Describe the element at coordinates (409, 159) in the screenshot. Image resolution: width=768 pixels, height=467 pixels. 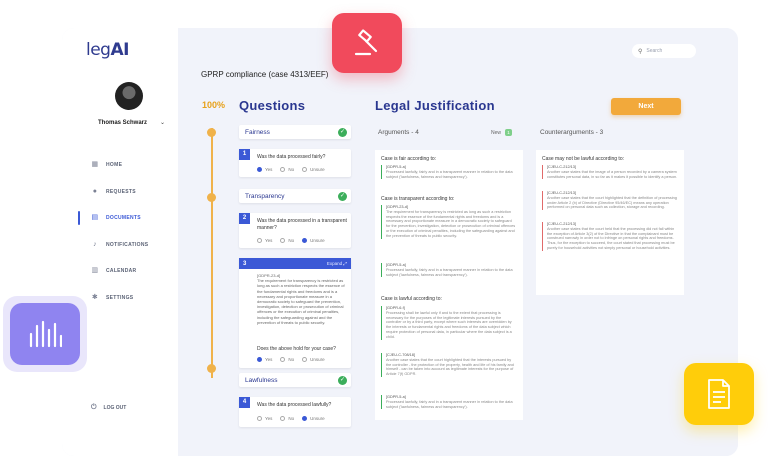
I see `case-title: Case is fair according to:` at that location.